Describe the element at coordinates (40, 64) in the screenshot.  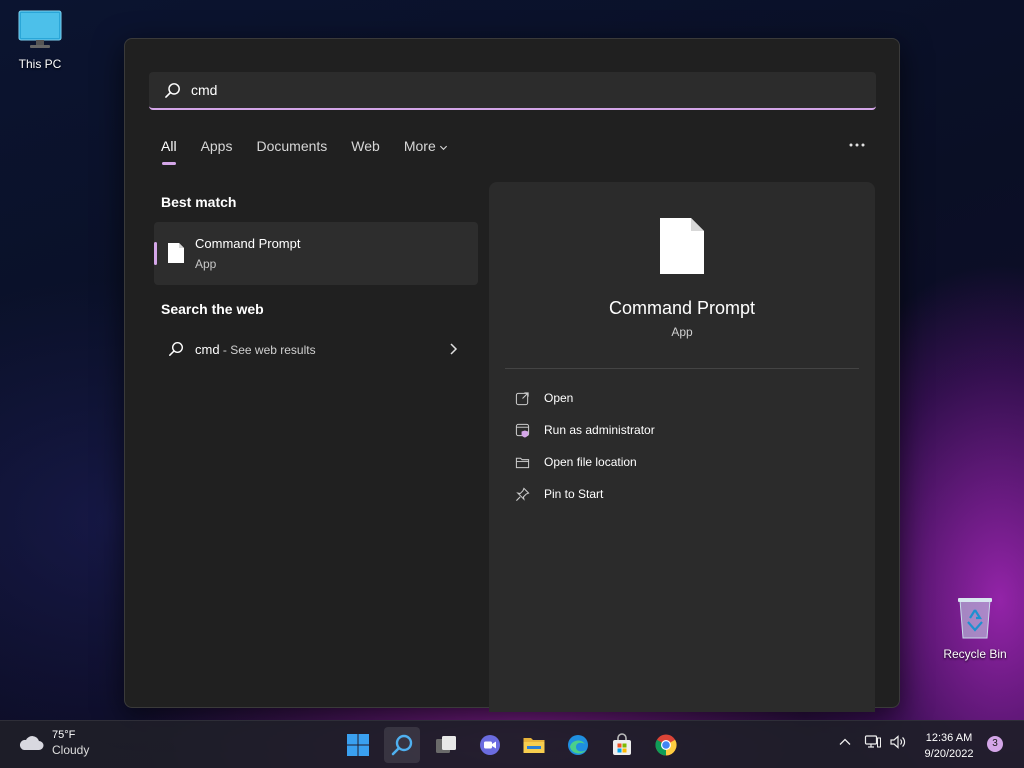
I see `this-pc-label: This PC` at that location.